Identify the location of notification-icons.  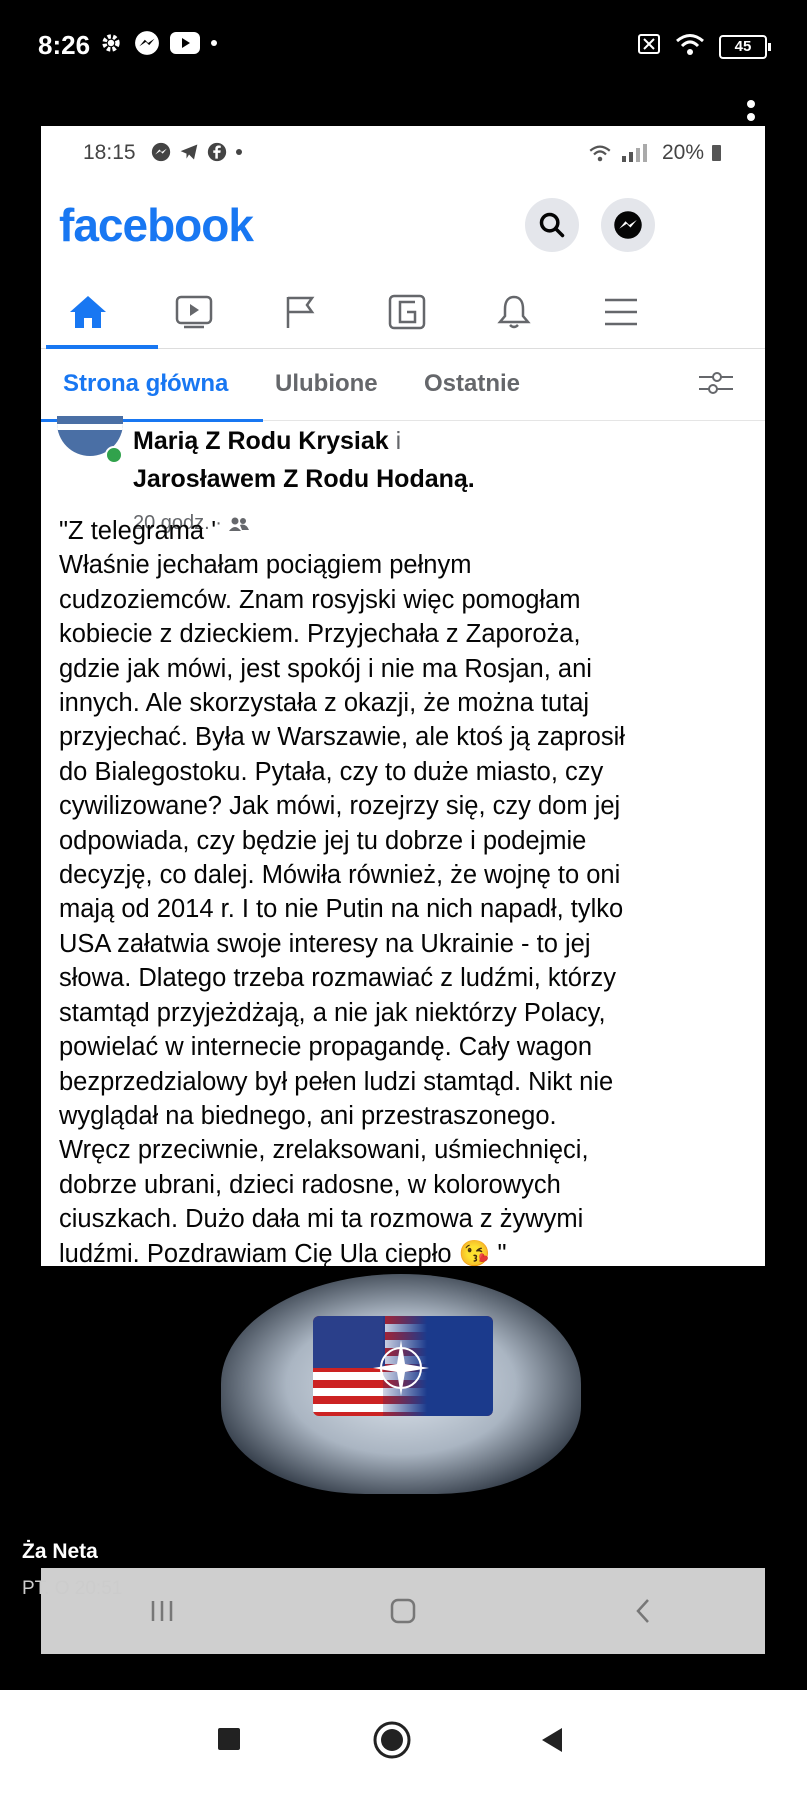
(158, 43).